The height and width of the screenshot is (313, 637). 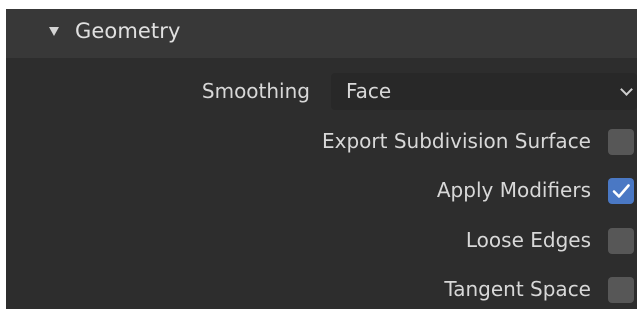 What do you see at coordinates (621, 142) in the screenshot?
I see `export-subdivision-surface-checkbox` at bounding box center [621, 142].